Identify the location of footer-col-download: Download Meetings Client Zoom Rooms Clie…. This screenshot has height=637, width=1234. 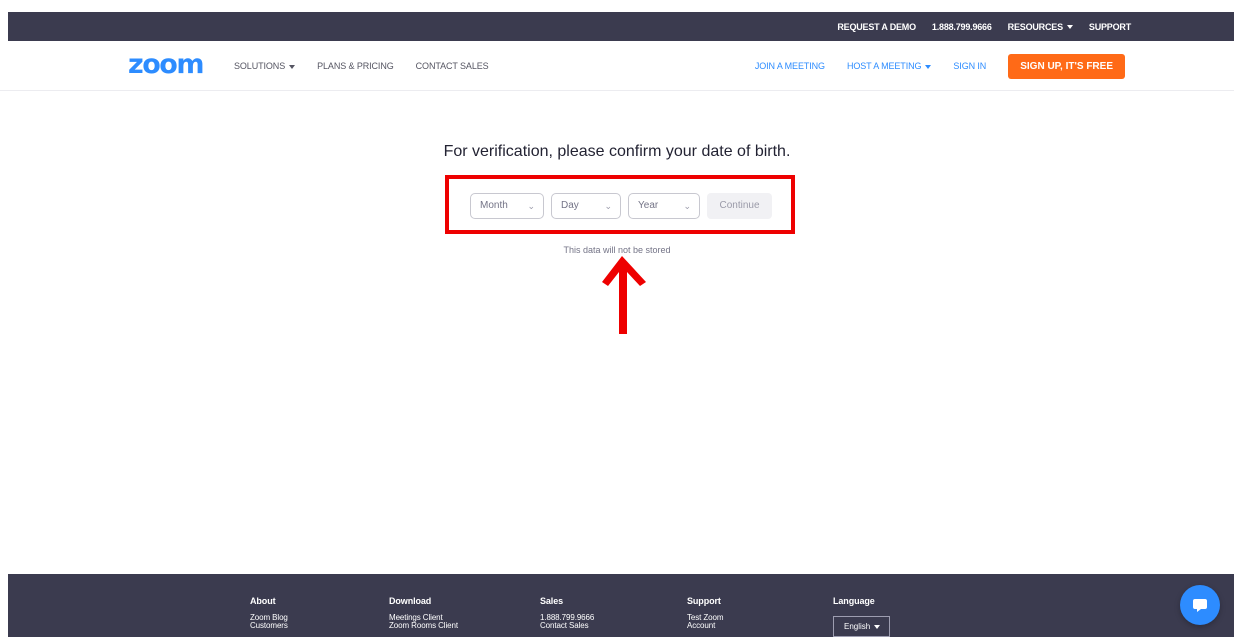
(423, 613).